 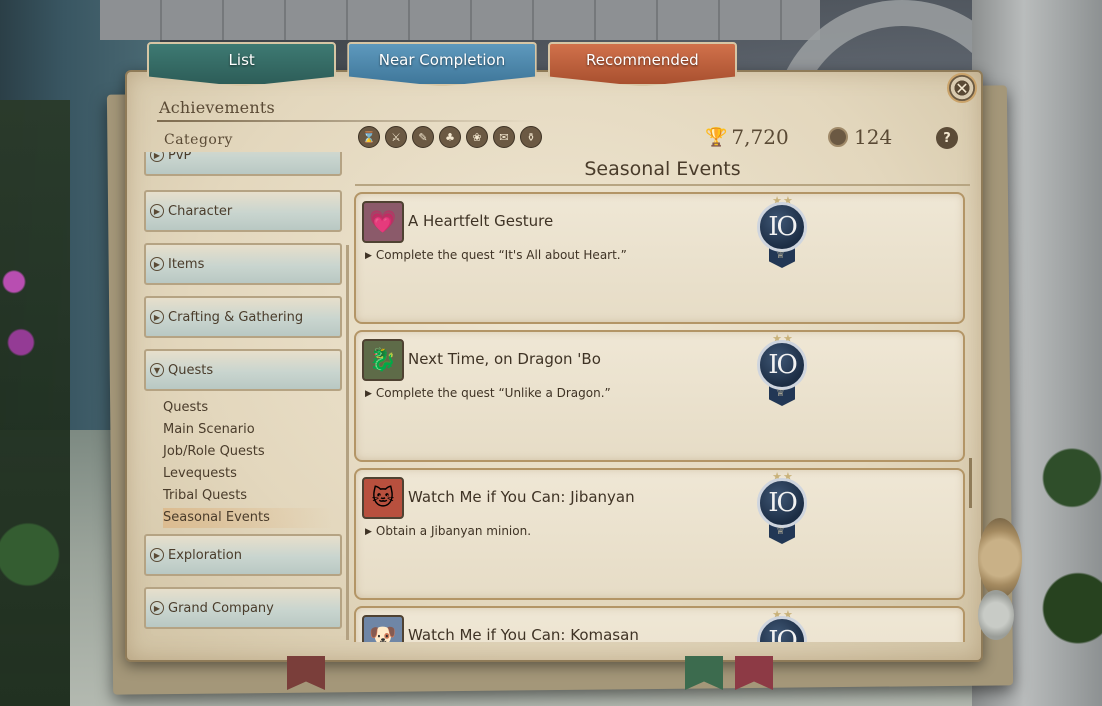 I want to click on achievement-description: ▶ Obtain a Jibanyan minion., so click(x=448, y=531).